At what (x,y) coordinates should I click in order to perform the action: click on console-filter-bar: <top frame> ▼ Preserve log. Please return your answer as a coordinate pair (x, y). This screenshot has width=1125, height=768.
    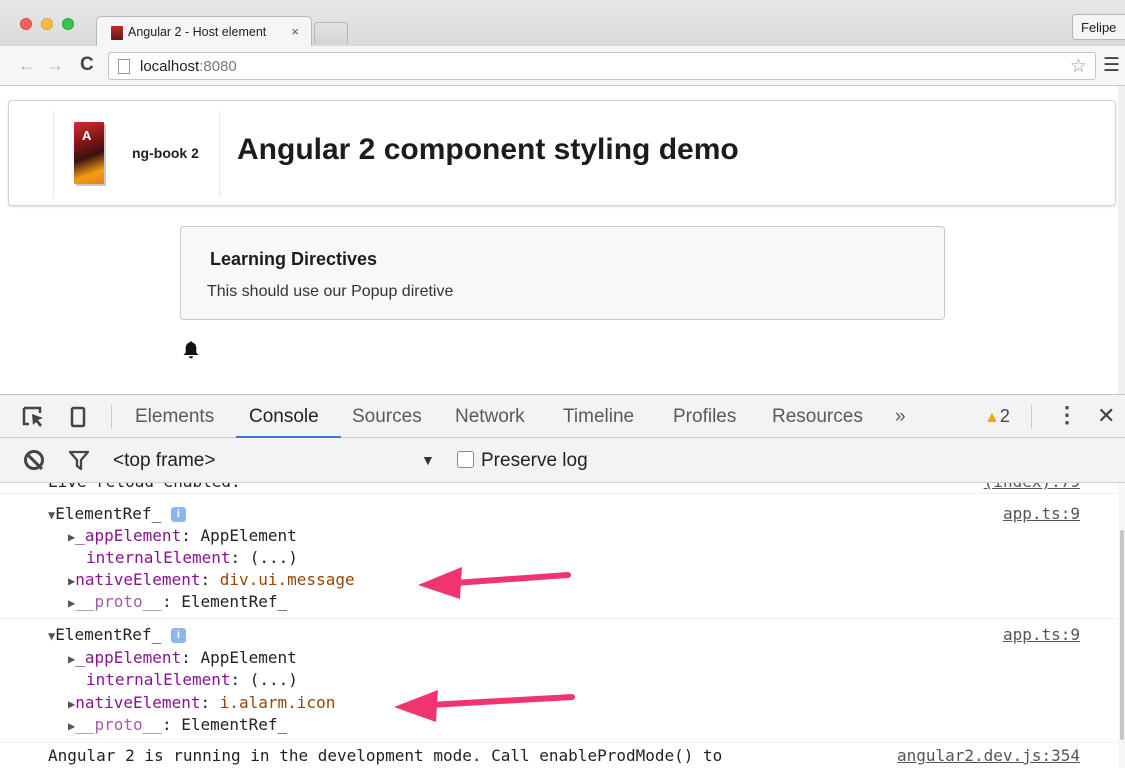
    Looking at the image, I should click on (562, 460).